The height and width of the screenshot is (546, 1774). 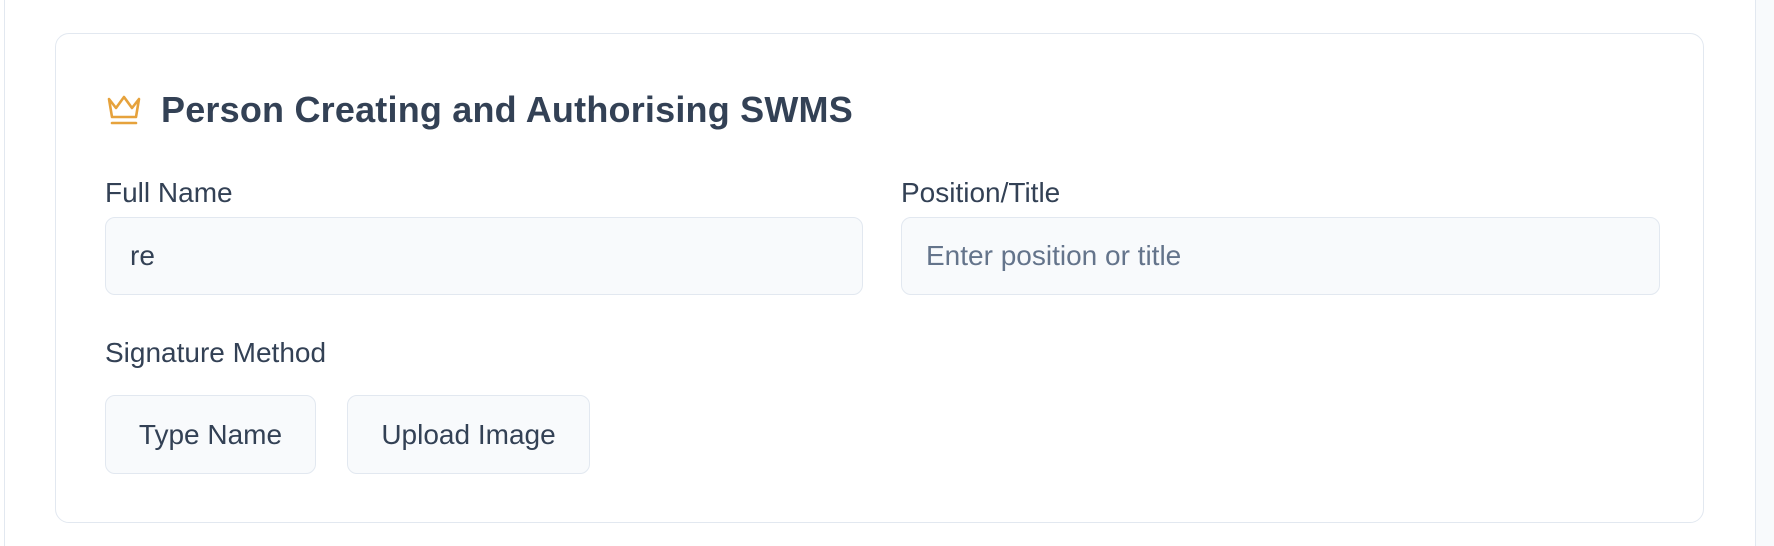 I want to click on card-title: Person Creating and Authorising SWMS, so click(x=507, y=109).